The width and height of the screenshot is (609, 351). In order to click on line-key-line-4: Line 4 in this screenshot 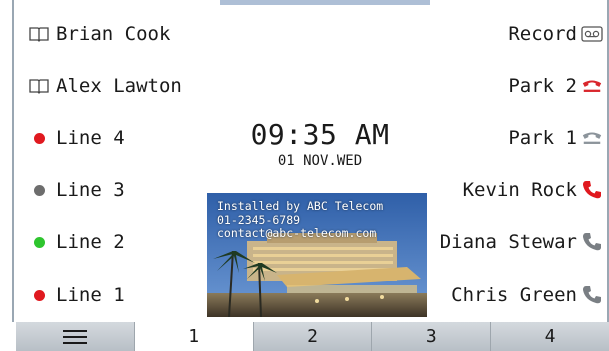, I will do `click(76, 138)`.